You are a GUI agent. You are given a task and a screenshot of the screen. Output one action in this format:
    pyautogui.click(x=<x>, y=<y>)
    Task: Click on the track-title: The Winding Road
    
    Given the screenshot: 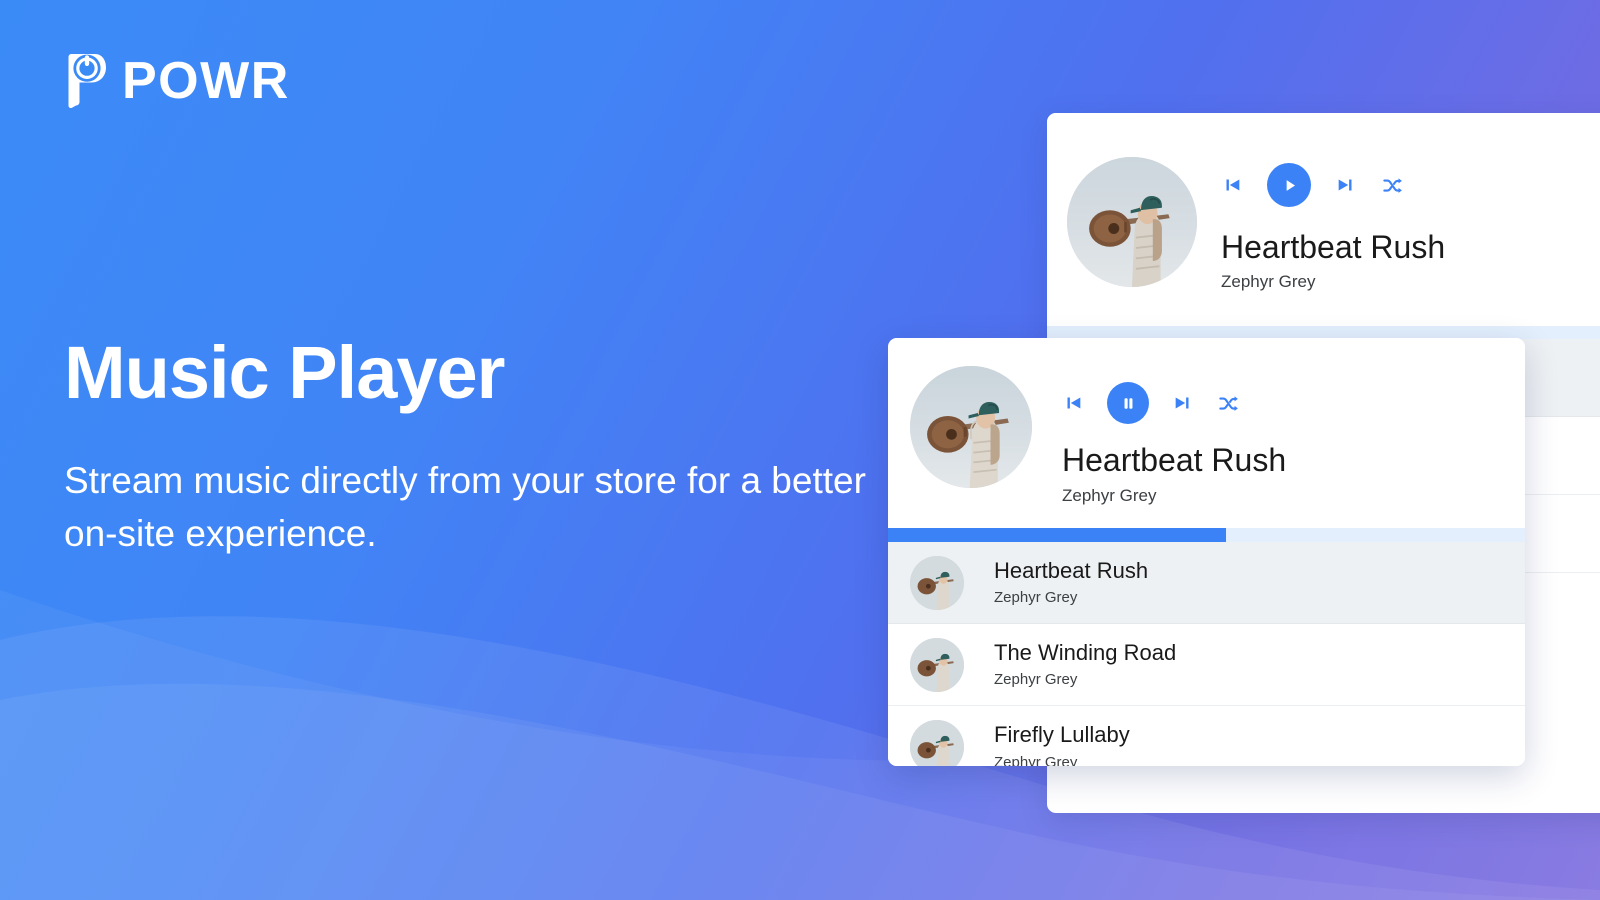 What is the action you would take?
    pyautogui.click(x=1085, y=652)
    